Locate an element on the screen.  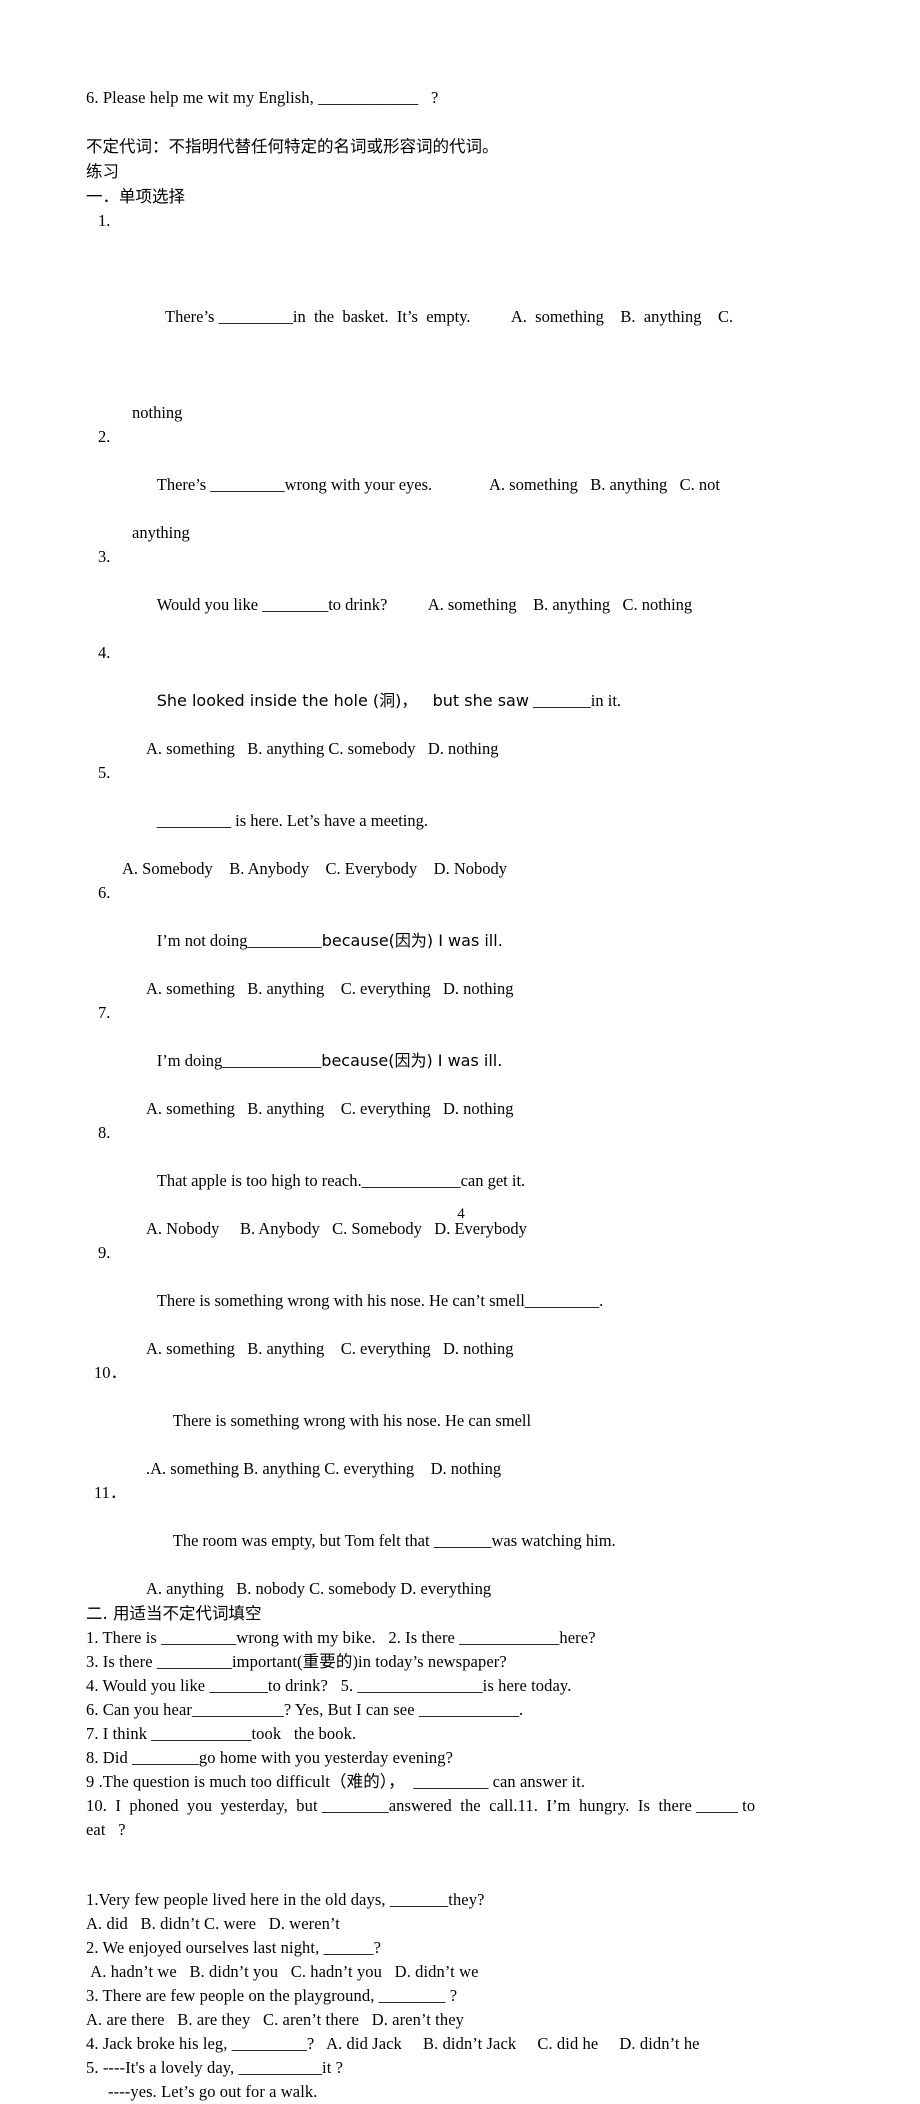
question-7-stem-a: I’m doing is located at coordinates (189, 1060).